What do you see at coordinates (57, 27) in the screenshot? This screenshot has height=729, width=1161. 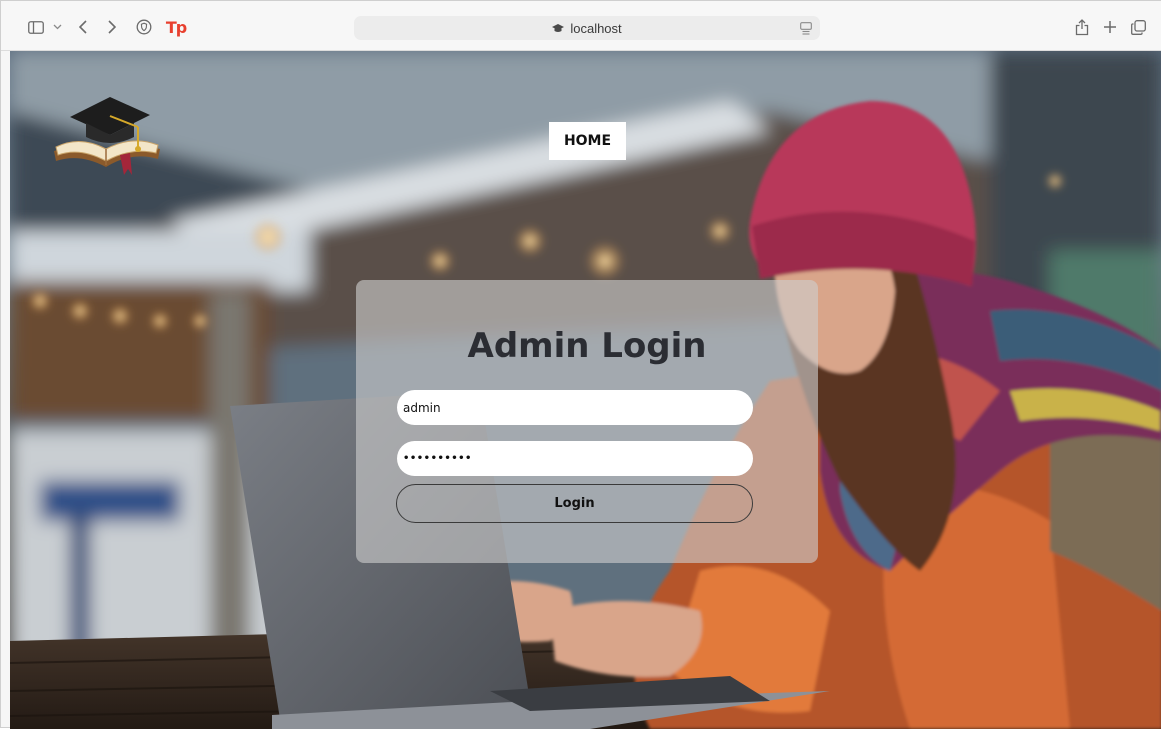 I see `chevron-down-icon` at bounding box center [57, 27].